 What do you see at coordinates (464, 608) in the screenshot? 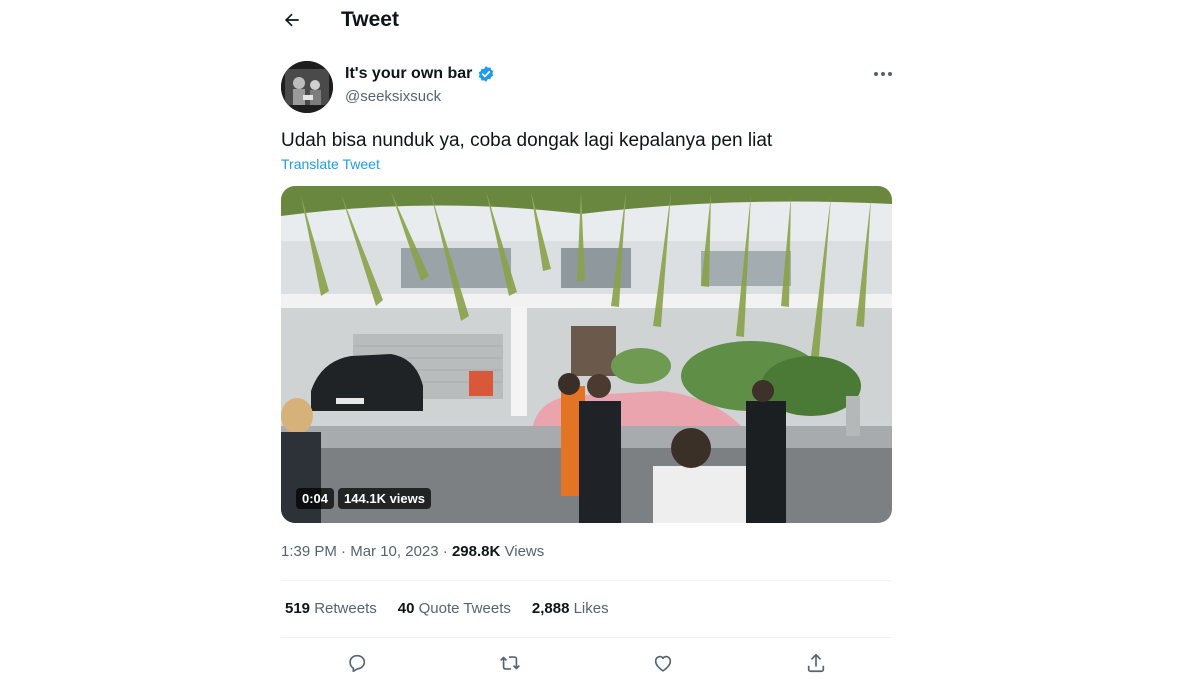
I see `quotes-label: Quote Tweets` at bounding box center [464, 608].